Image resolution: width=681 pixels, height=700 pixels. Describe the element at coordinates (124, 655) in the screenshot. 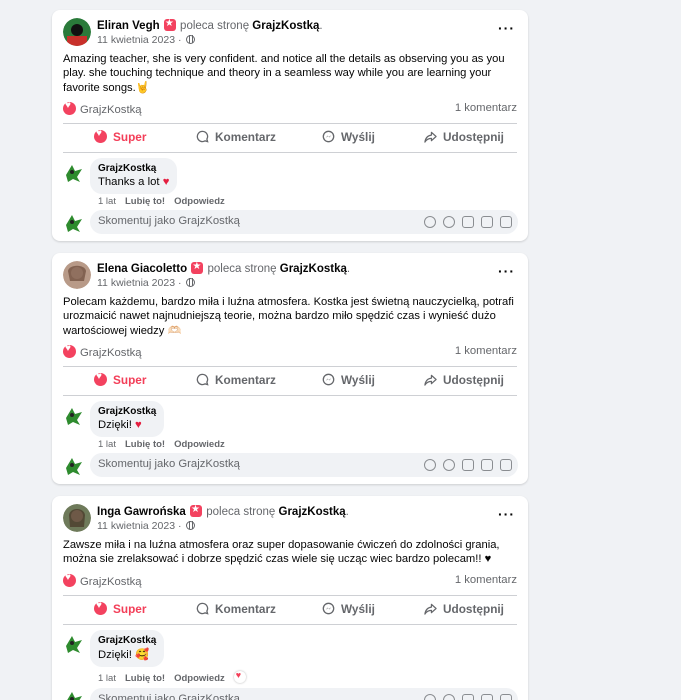

I see `comment-text: Dzięki! 🥰` at that location.